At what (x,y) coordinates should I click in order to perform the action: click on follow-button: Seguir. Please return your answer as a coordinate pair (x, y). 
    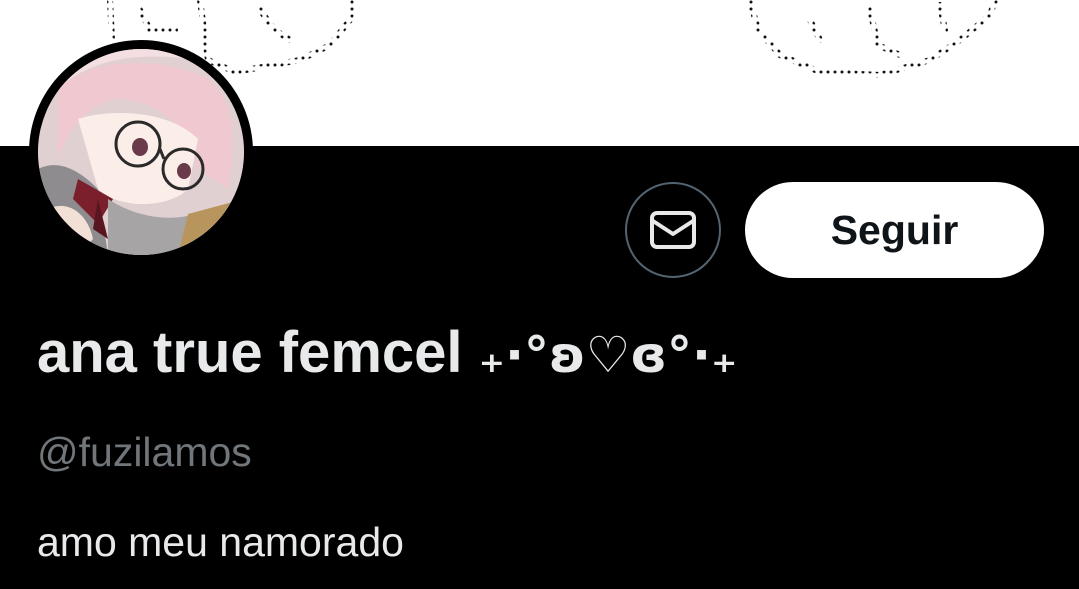
    Looking at the image, I should click on (894, 230).